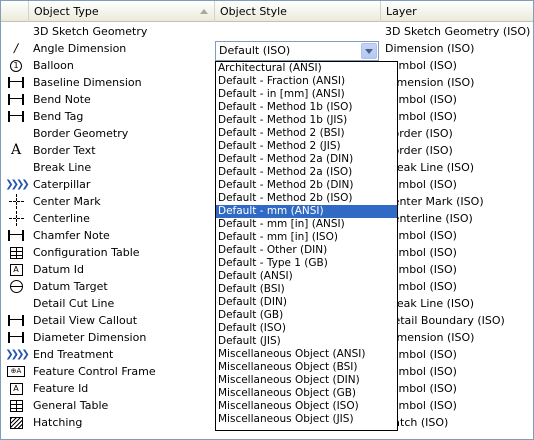 The width and height of the screenshot is (534, 440). What do you see at coordinates (306, 81) in the screenshot?
I see `dropdown-option: Default - Fraction (ANSI)` at bounding box center [306, 81].